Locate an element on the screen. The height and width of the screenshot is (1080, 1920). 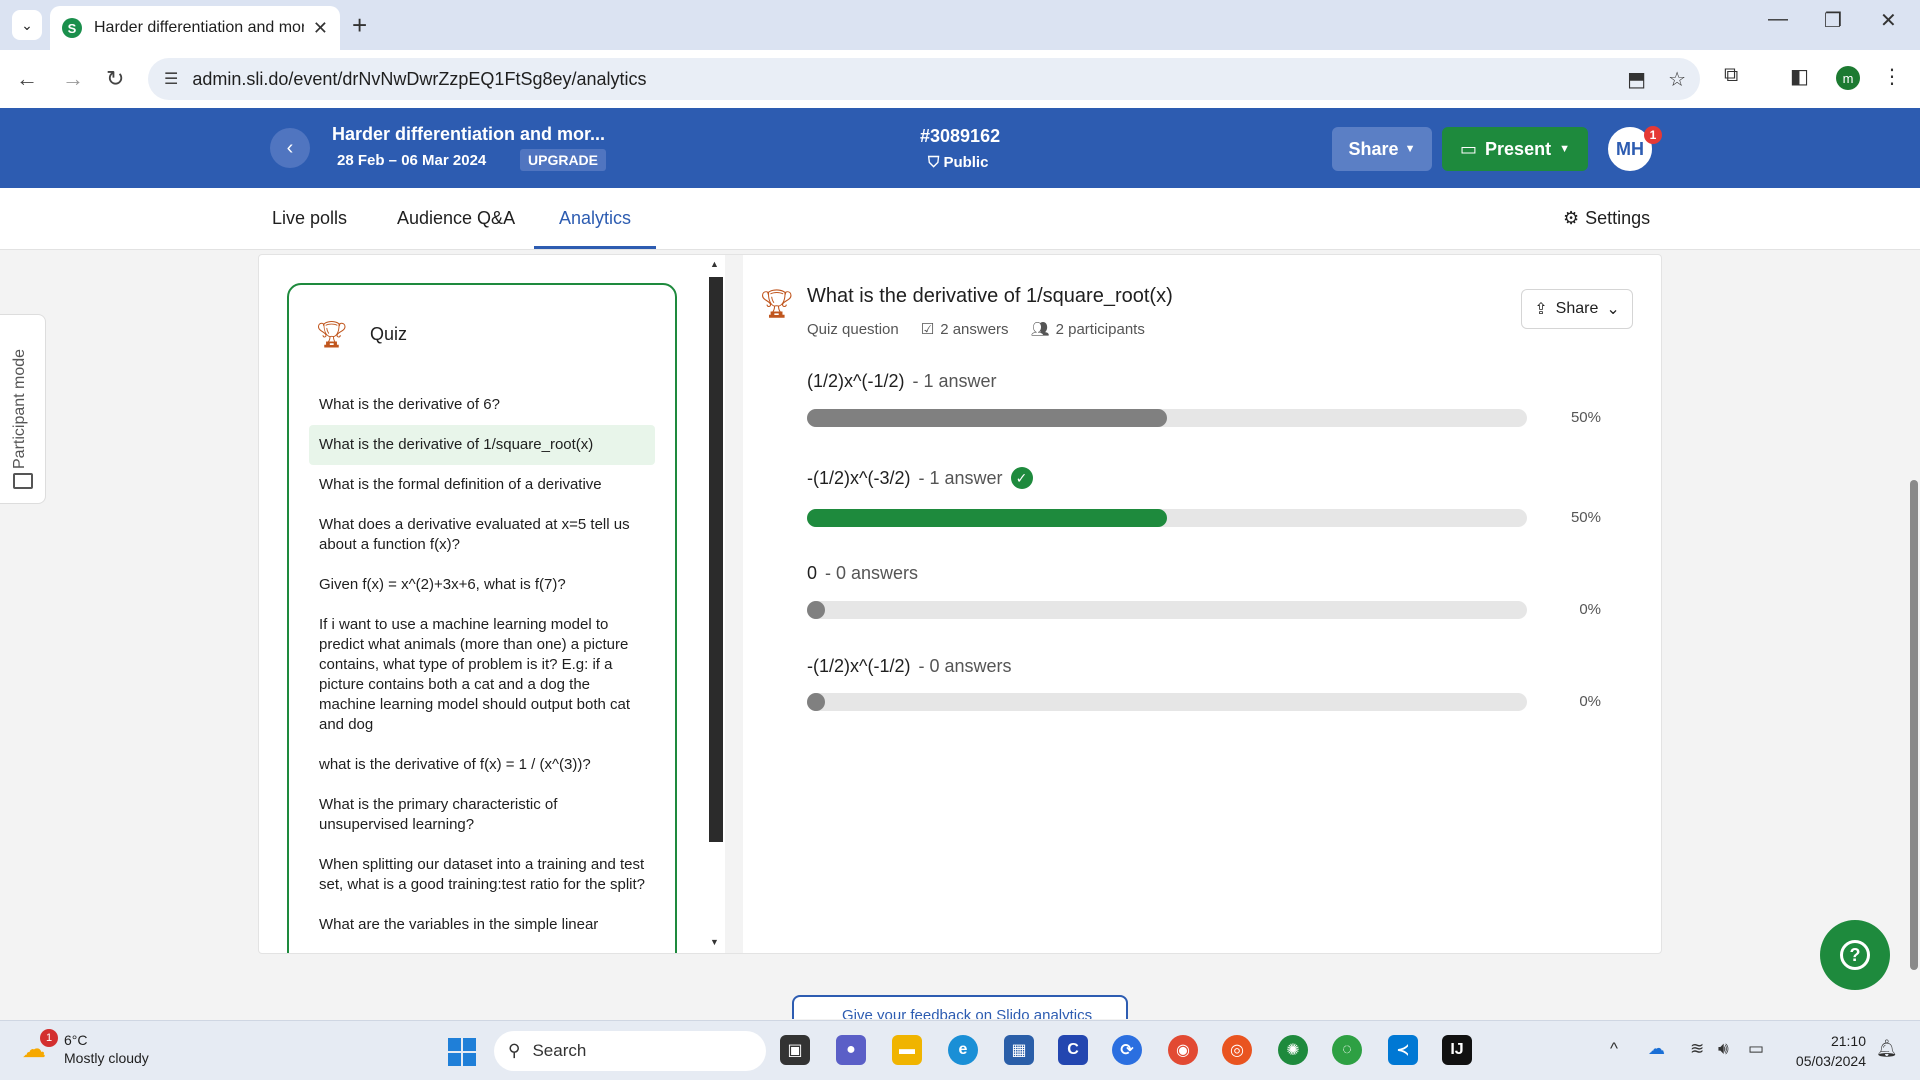
onedrive-icon: ☁ is located at coordinates (1656, 1049).